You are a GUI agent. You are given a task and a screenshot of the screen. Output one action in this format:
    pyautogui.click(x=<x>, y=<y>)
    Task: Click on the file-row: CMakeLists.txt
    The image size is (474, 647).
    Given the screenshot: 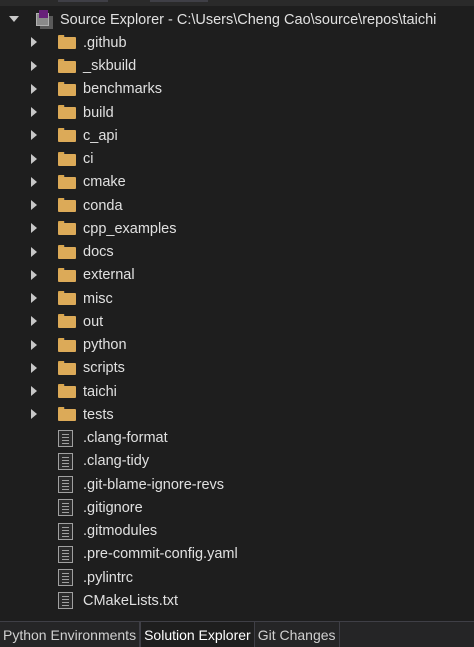 What is the action you would take?
    pyautogui.click(x=237, y=600)
    